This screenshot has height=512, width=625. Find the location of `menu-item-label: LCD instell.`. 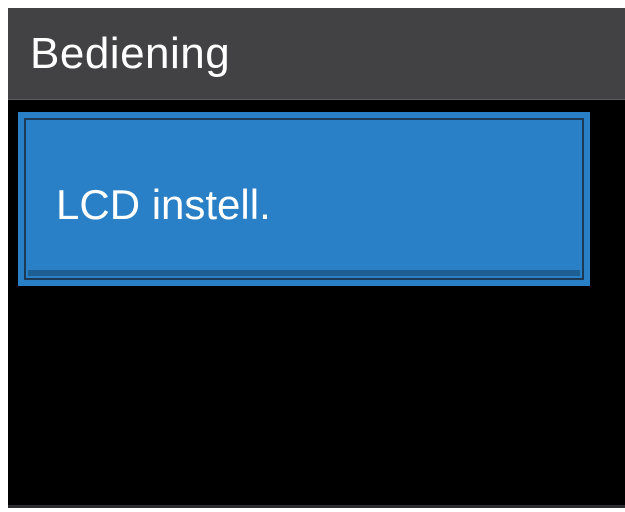

menu-item-label: LCD instell. is located at coordinates (163, 204).